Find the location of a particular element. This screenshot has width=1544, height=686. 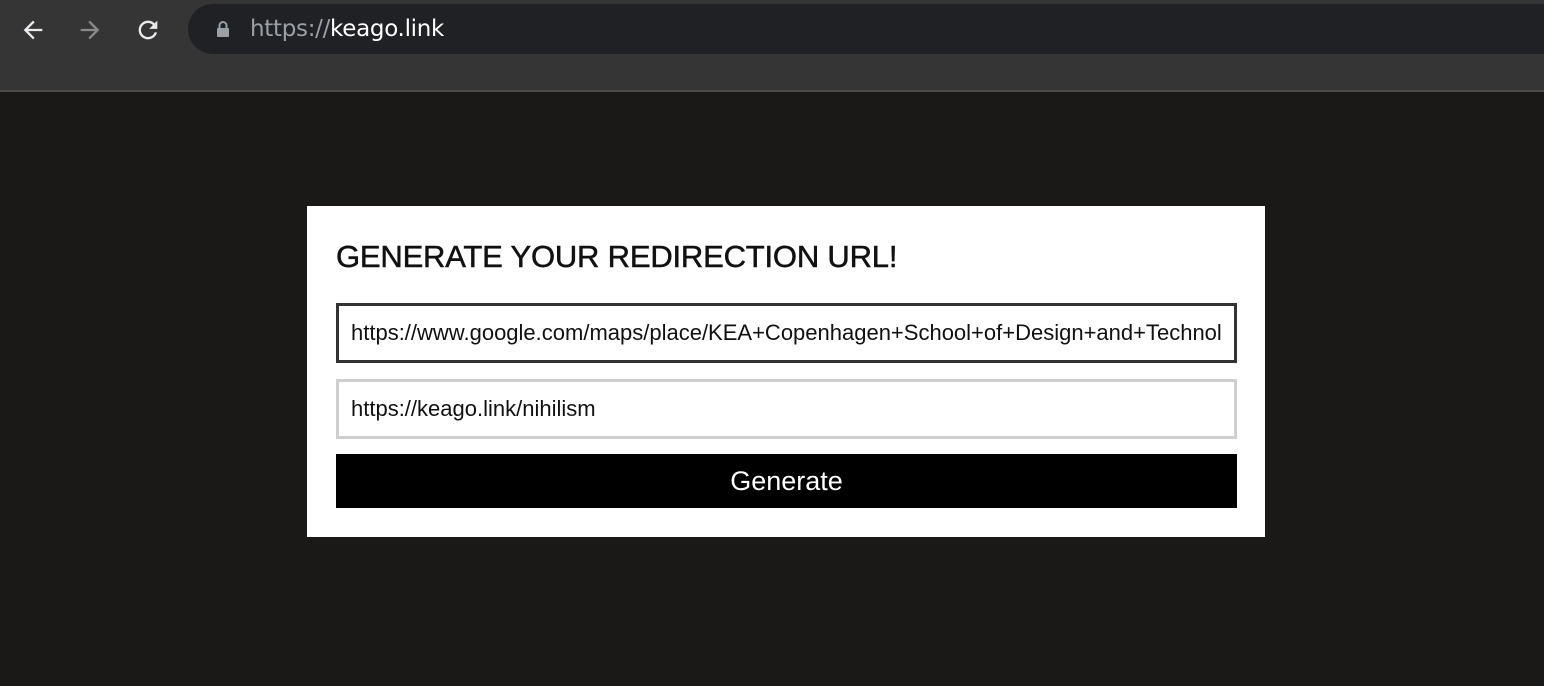

generate-button: Generate is located at coordinates (786, 481).